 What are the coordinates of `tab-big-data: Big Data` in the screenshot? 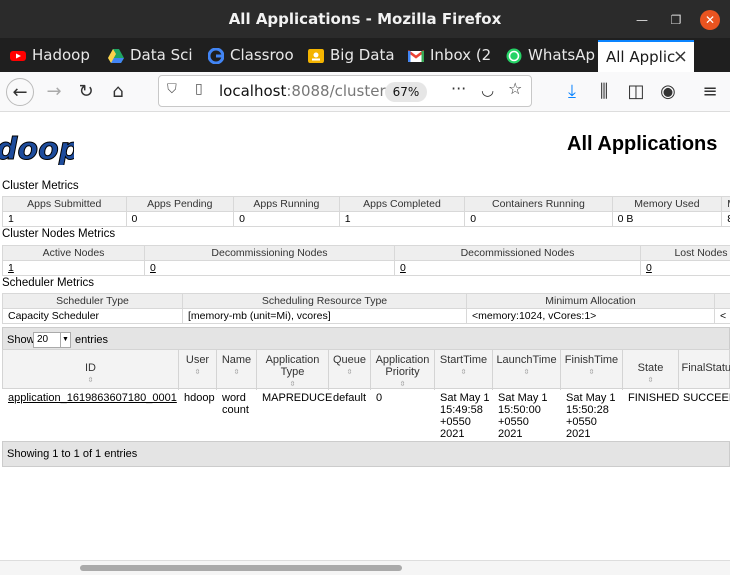 It's located at (347, 56).